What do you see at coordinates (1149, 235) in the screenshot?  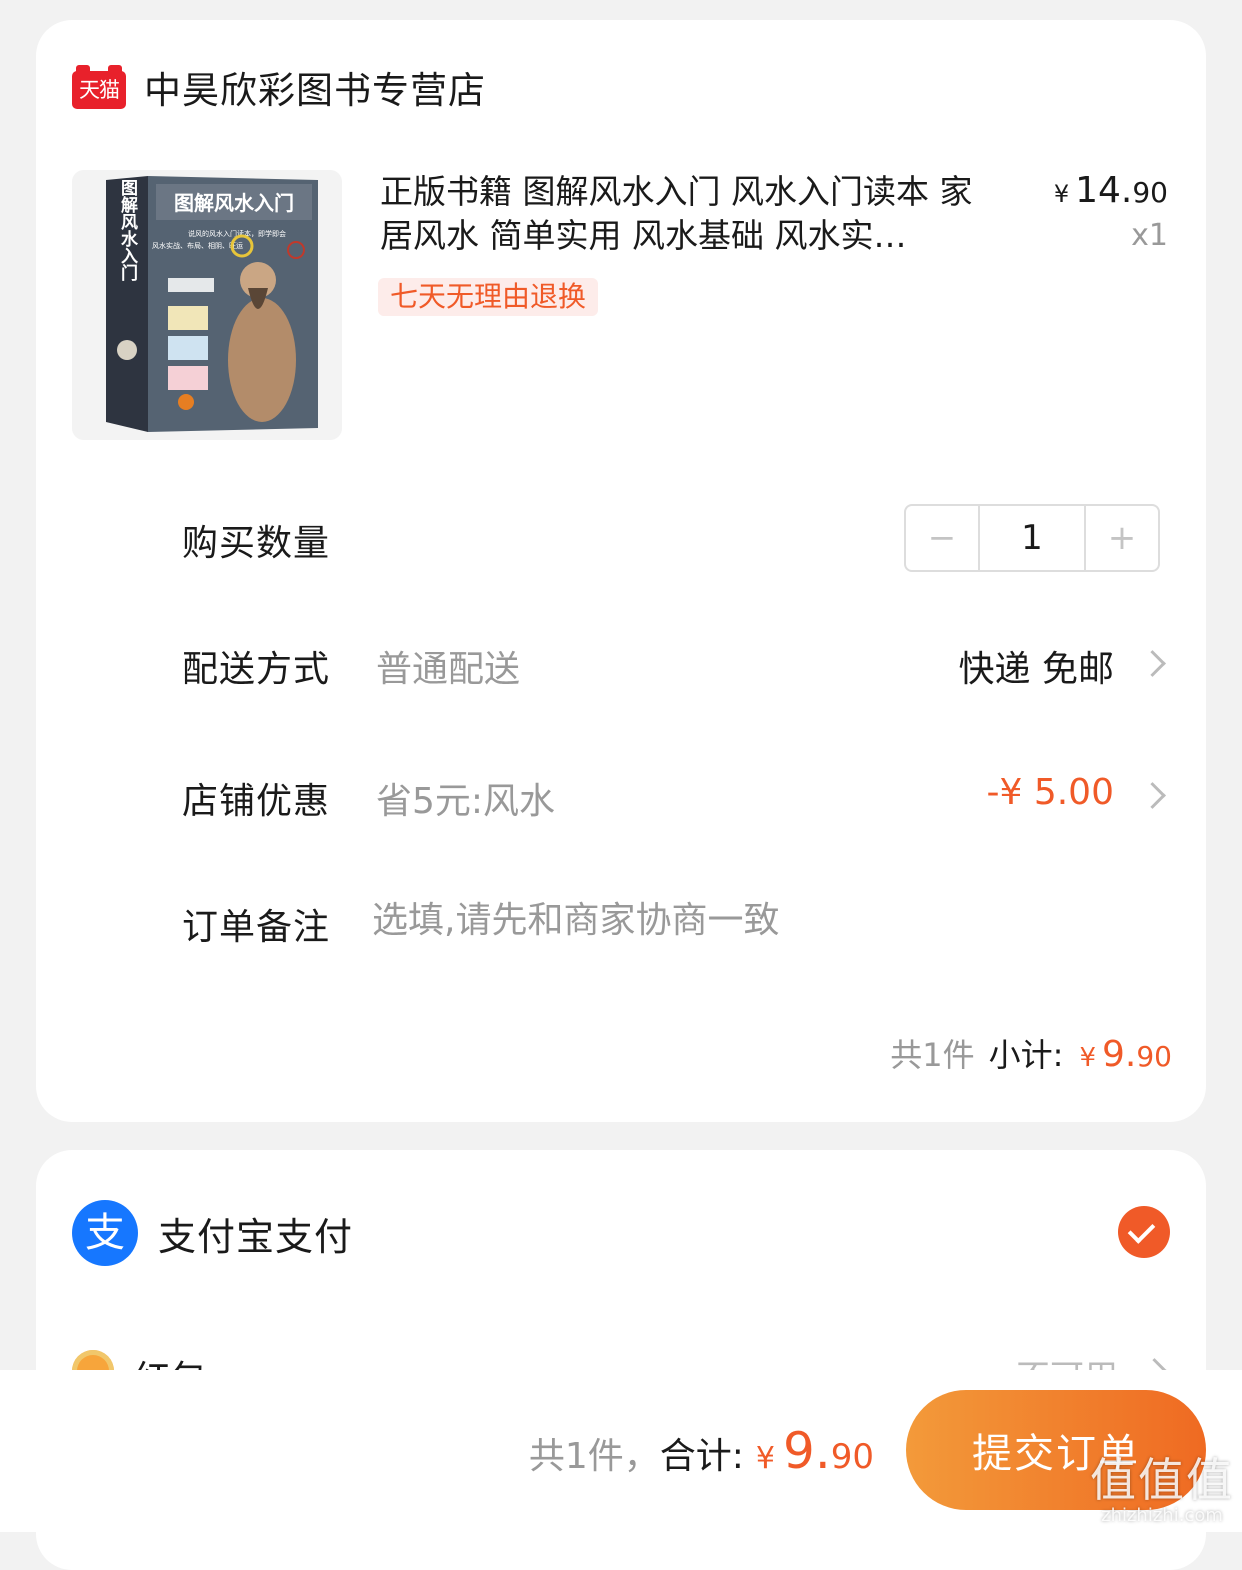 I see `product-quantity: x1` at bounding box center [1149, 235].